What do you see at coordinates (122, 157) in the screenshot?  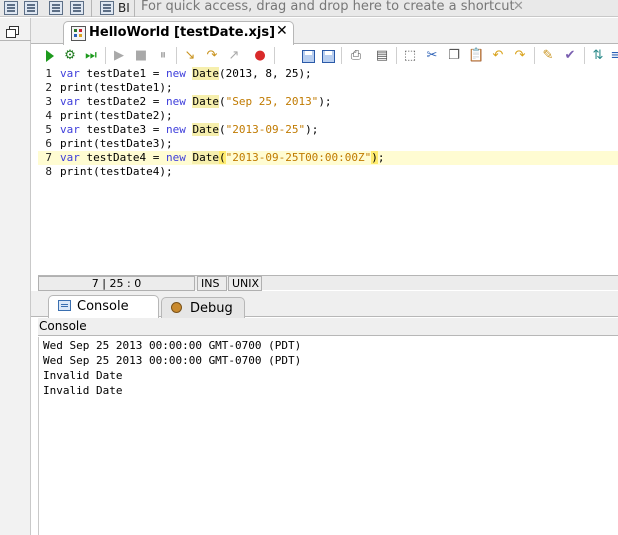 I see `code-token: testDate4 =` at bounding box center [122, 157].